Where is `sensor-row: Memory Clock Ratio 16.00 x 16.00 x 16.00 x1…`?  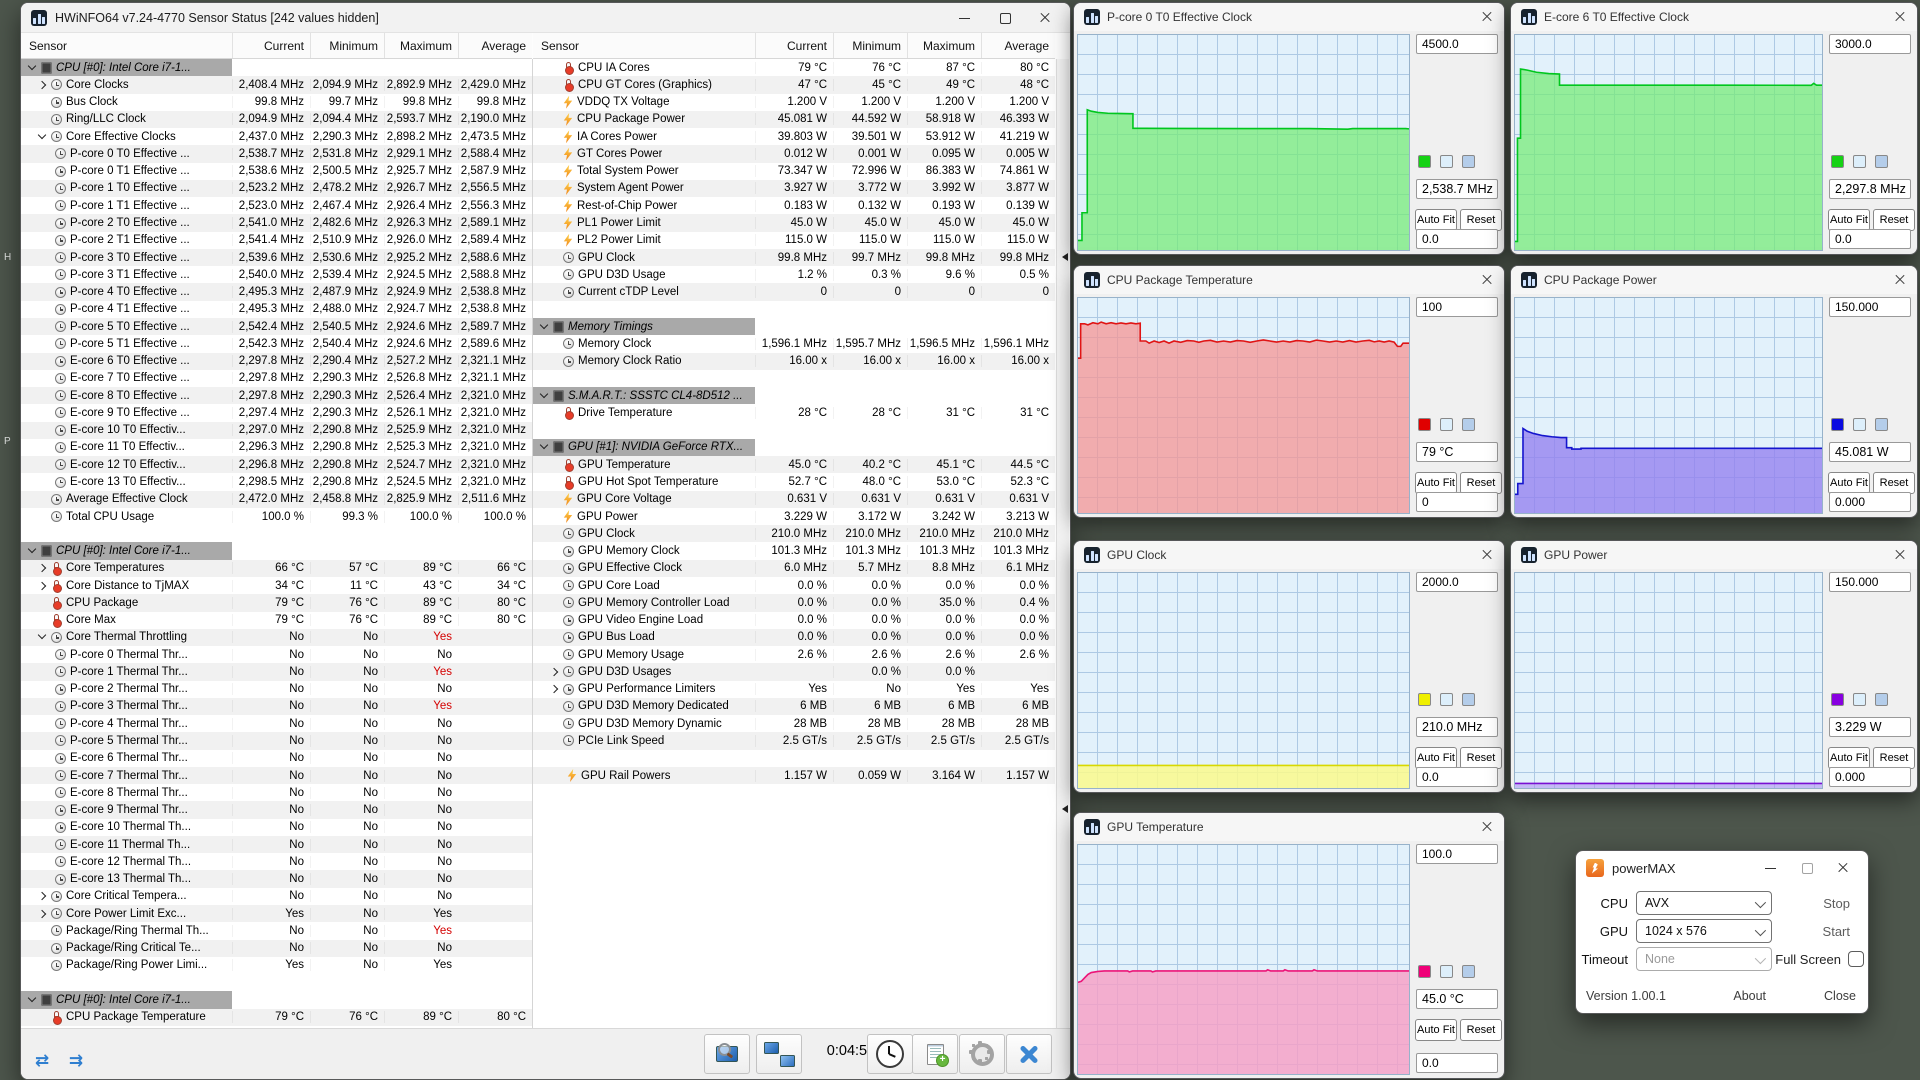
sensor-row: Memory Clock Ratio 16.00 x 16.00 x 16.00 x1… is located at coordinates (794, 361).